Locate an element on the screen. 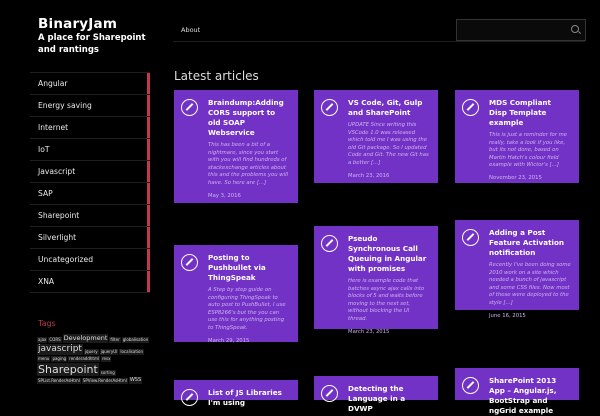  category-item-sharepoint: Sharepoint is located at coordinates (90, 216).